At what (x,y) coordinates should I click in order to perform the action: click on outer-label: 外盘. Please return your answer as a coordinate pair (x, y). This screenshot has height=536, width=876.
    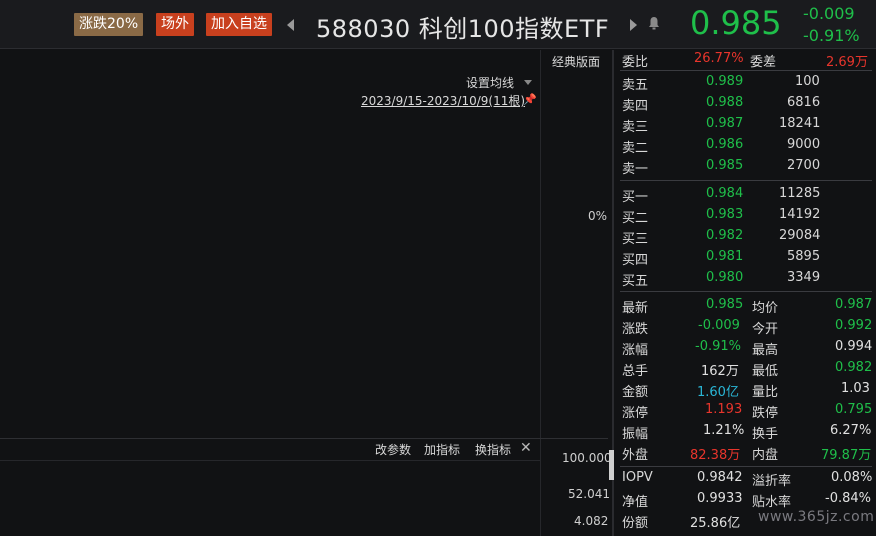
    Looking at the image, I should click on (635, 455).